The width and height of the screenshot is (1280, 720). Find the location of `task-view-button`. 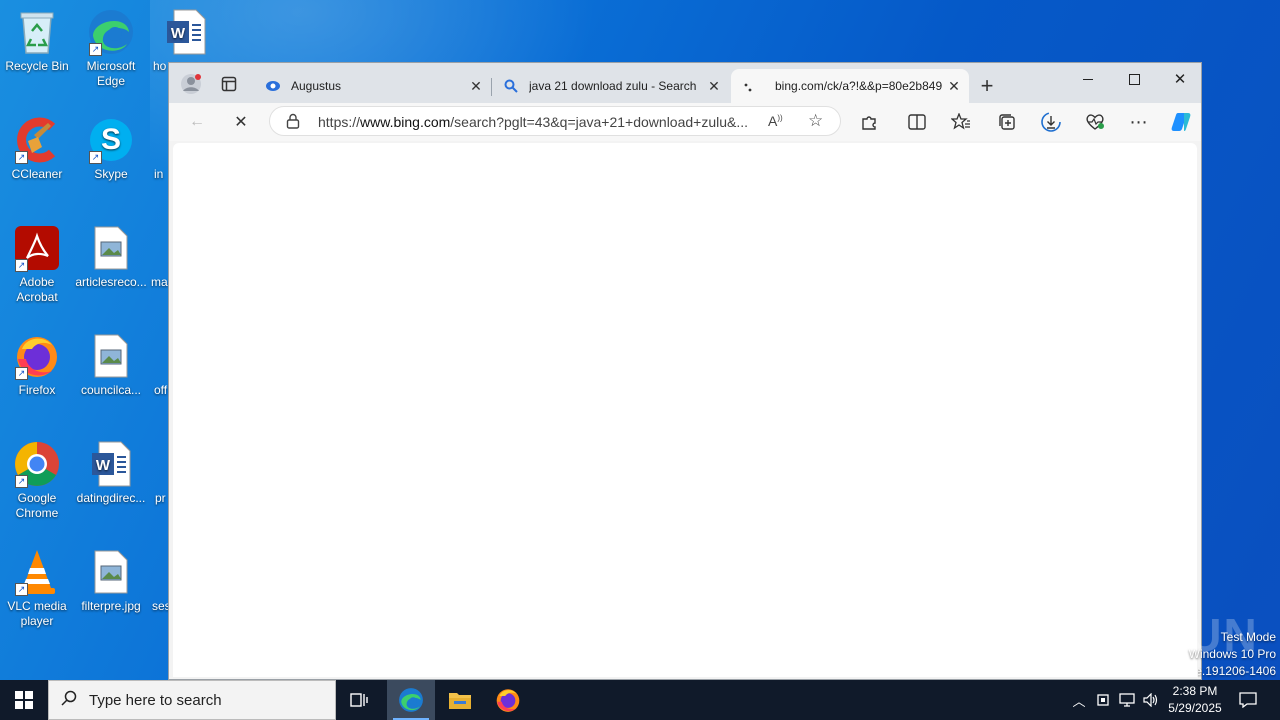

task-view-button is located at coordinates (360, 700).